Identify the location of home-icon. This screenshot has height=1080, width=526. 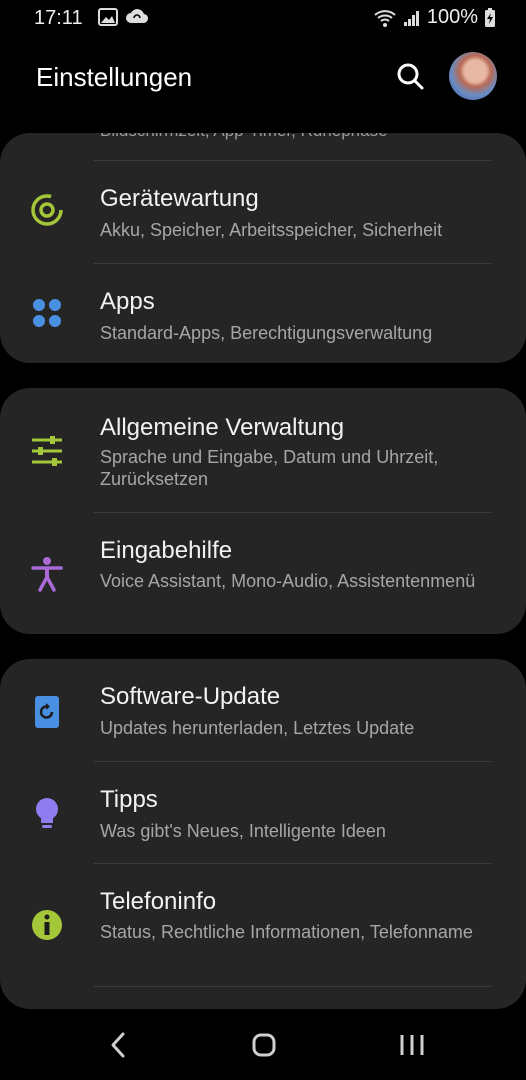
(264, 1045).